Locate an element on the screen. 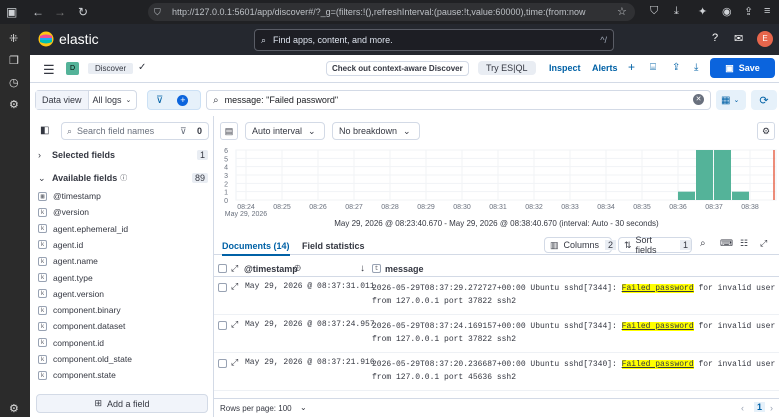  search-icon: ⌕ is located at coordinates (703, 243).